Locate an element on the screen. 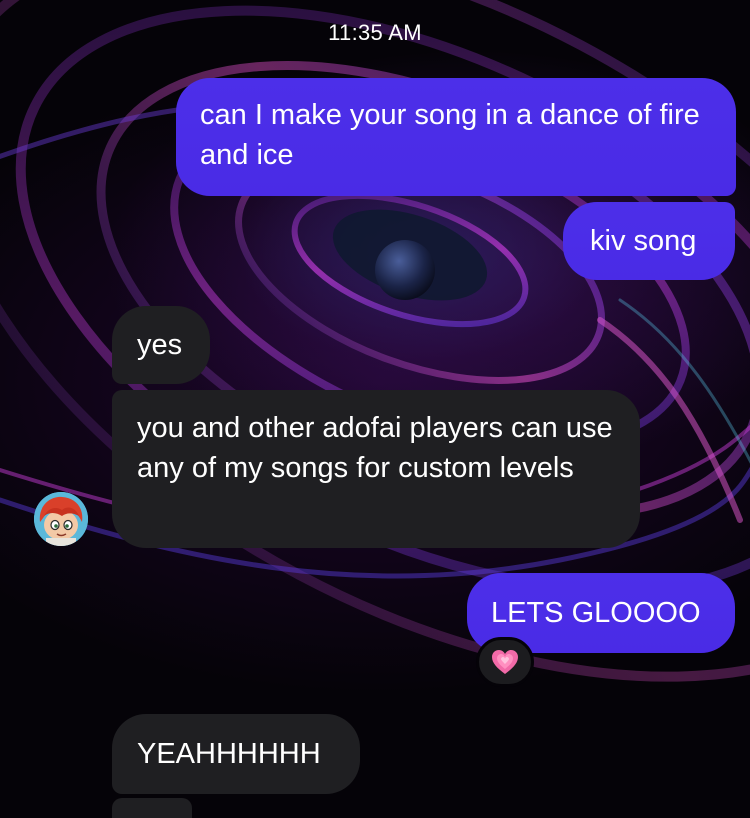 The image size is (750, 818). received-message-bubble-partial is located at coordinates (152, 808).